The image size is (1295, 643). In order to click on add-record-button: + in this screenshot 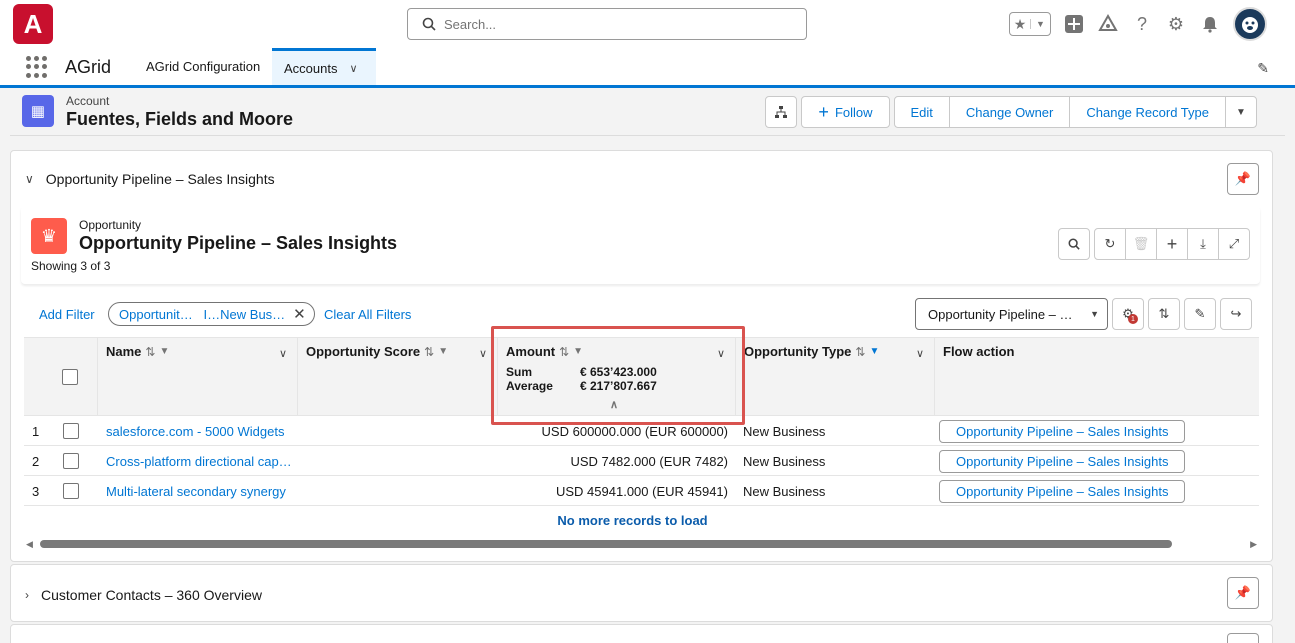, I will do `click(1172, 244)`.